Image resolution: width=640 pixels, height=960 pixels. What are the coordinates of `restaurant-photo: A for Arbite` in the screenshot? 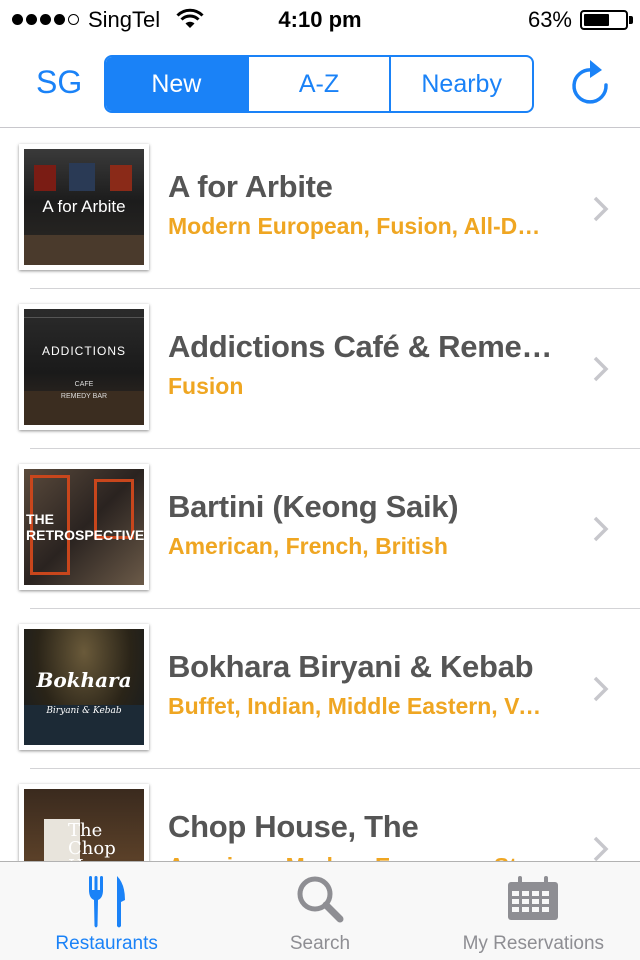 It's located at (84, 207).